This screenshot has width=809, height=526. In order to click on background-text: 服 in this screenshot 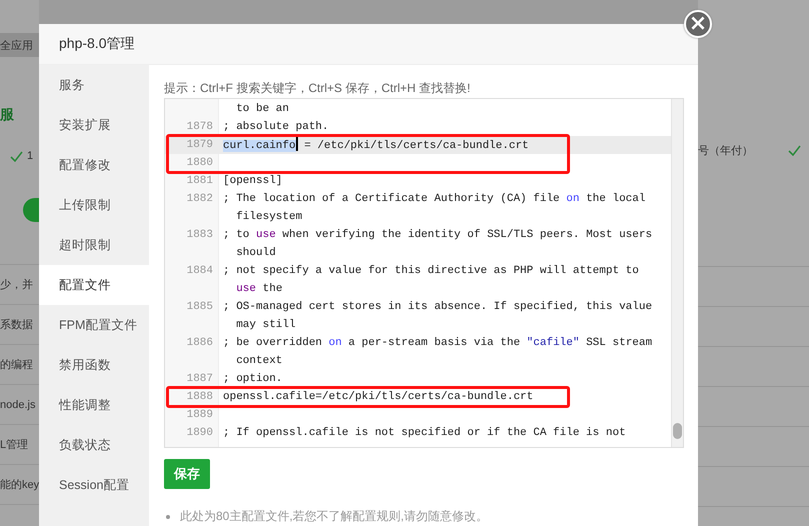, I will do `click(7, 115)`.